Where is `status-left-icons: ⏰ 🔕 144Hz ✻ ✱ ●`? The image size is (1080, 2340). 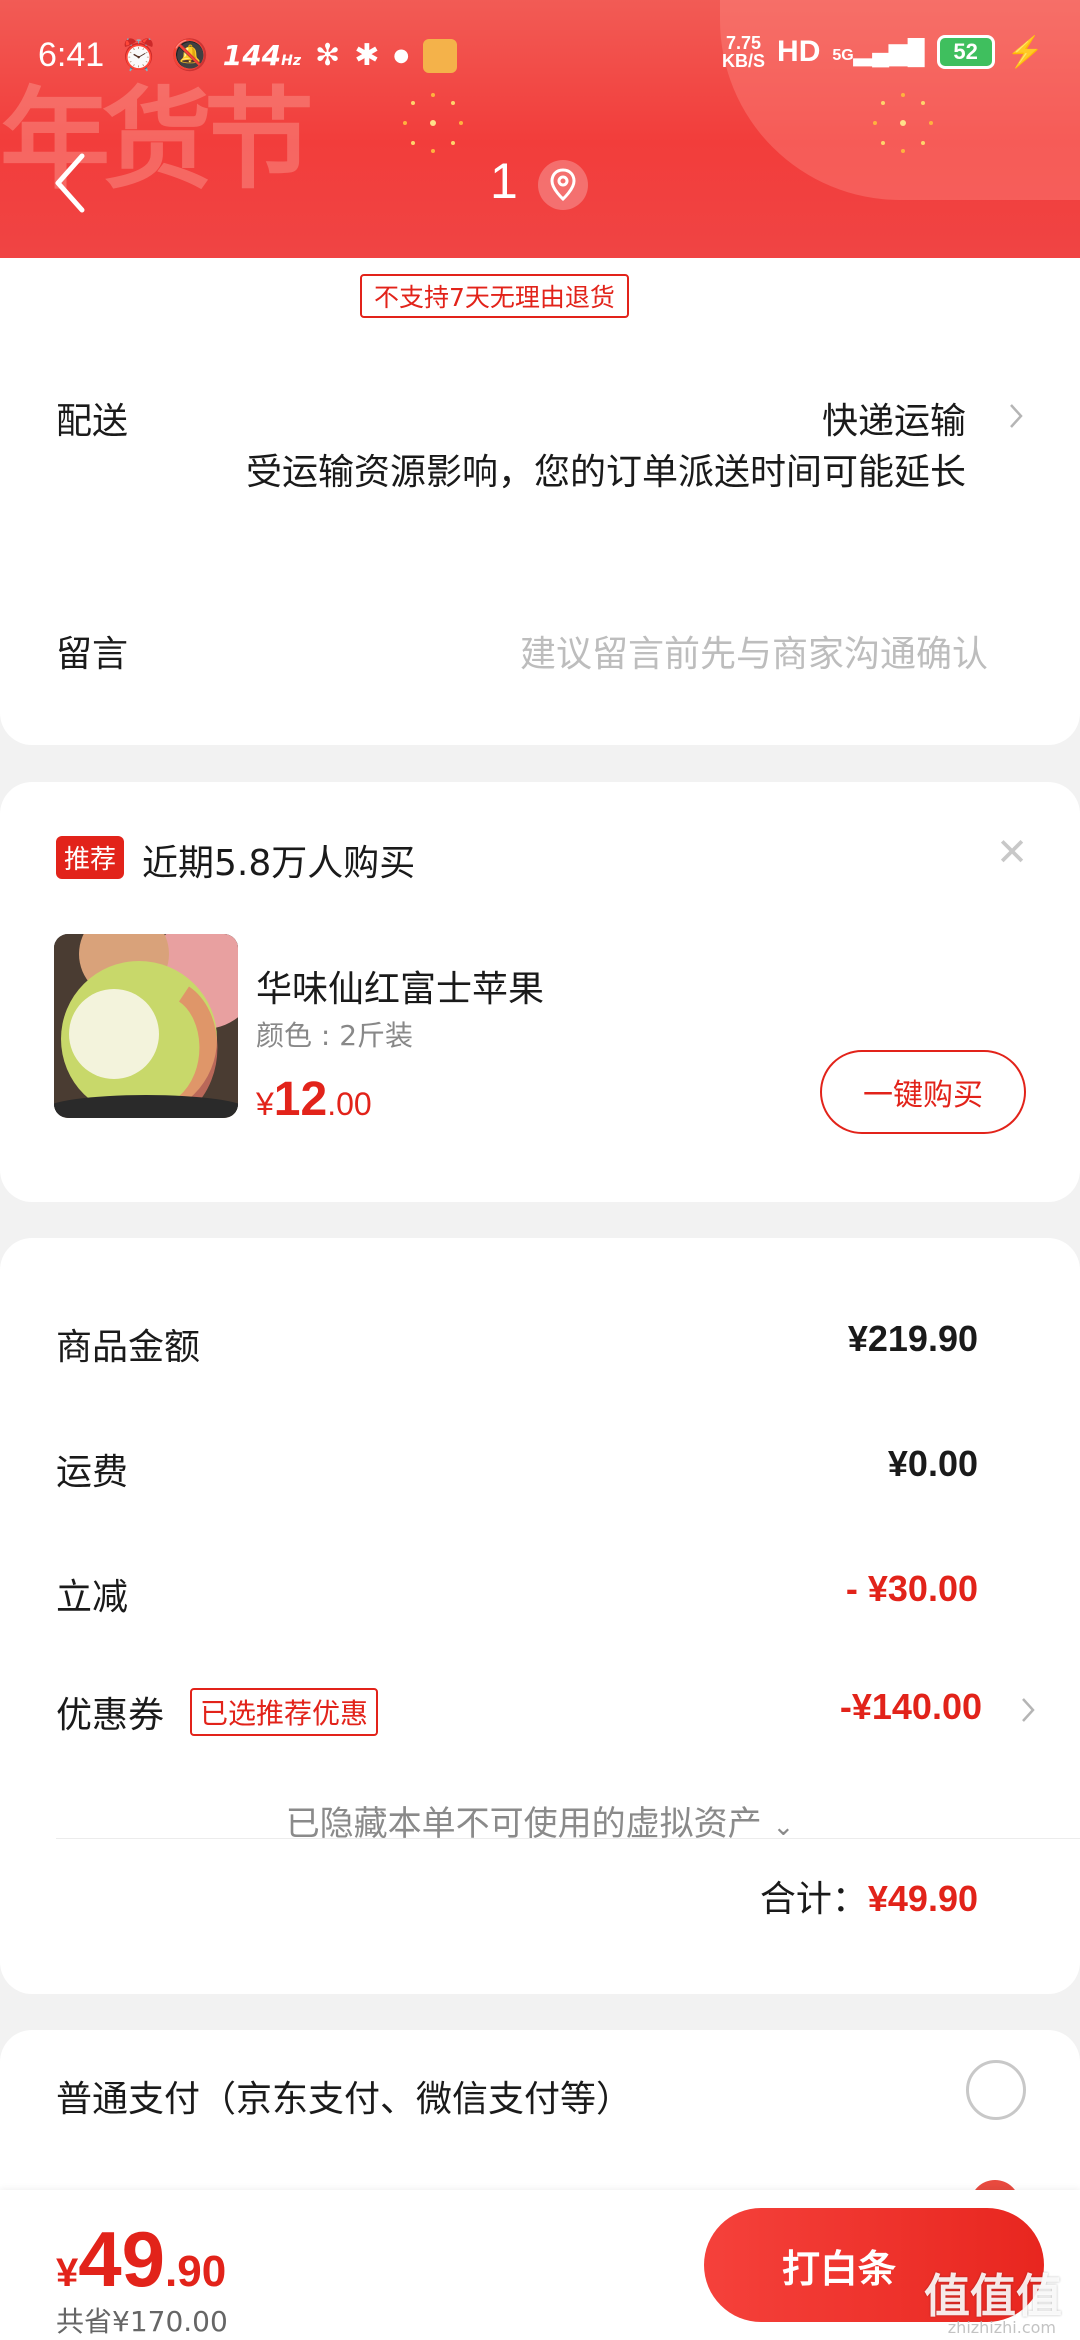
status-left-icons: ⏰ 🔕 144Hz ✻ ✱ ● is located at coordinates (289, 55).